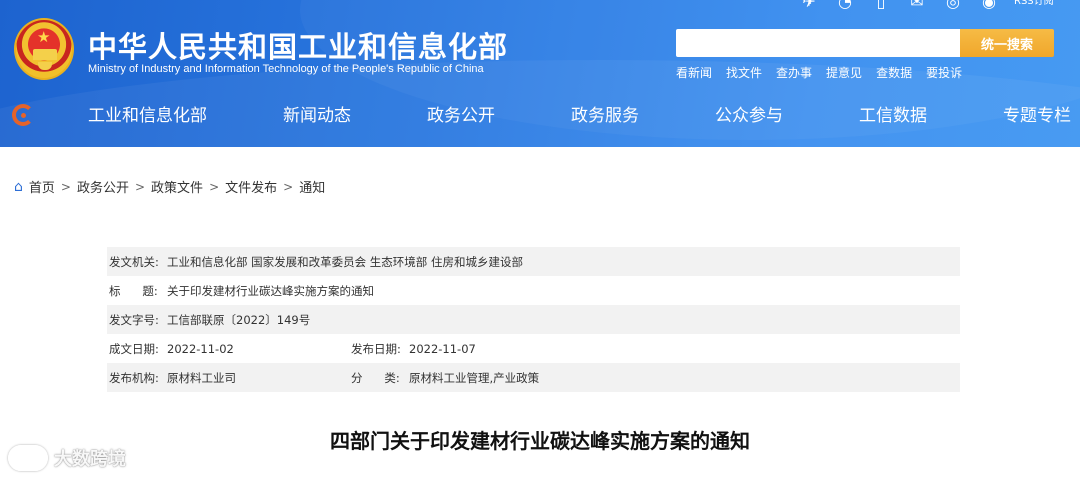  I want to click on star-icon: ★, so click(44, 37).